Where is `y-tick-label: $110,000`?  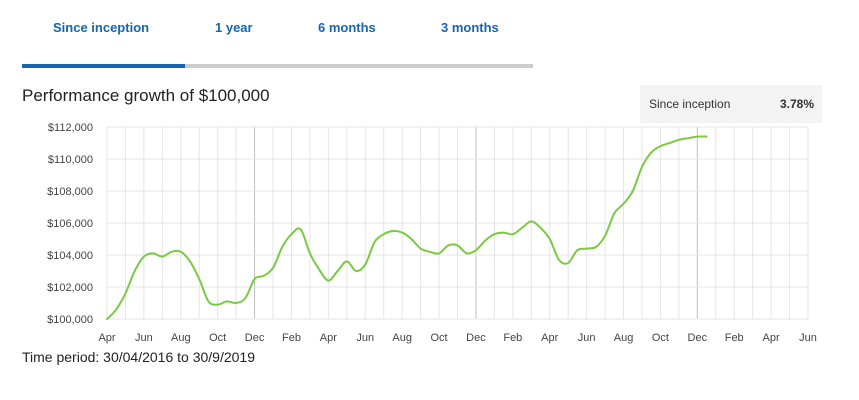
y-tick-label: $110,000 is located at coordinates (70, 160).